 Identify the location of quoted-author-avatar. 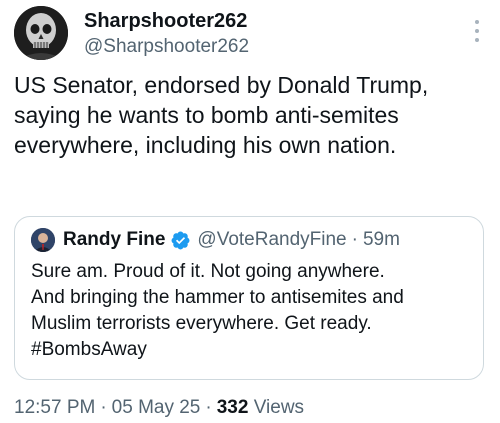
(43, 240).